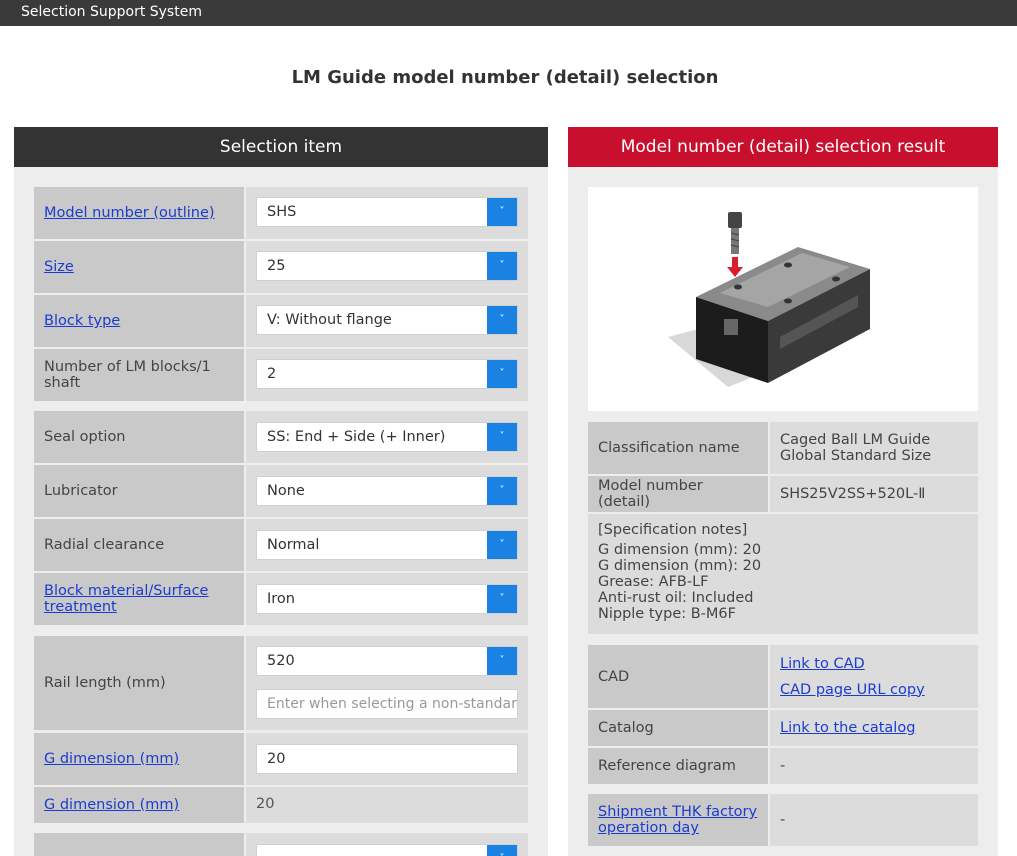  Describe the element at coordinates (678, 448) in the screenshot. I see `classification-name-label: Classification name` at that location.